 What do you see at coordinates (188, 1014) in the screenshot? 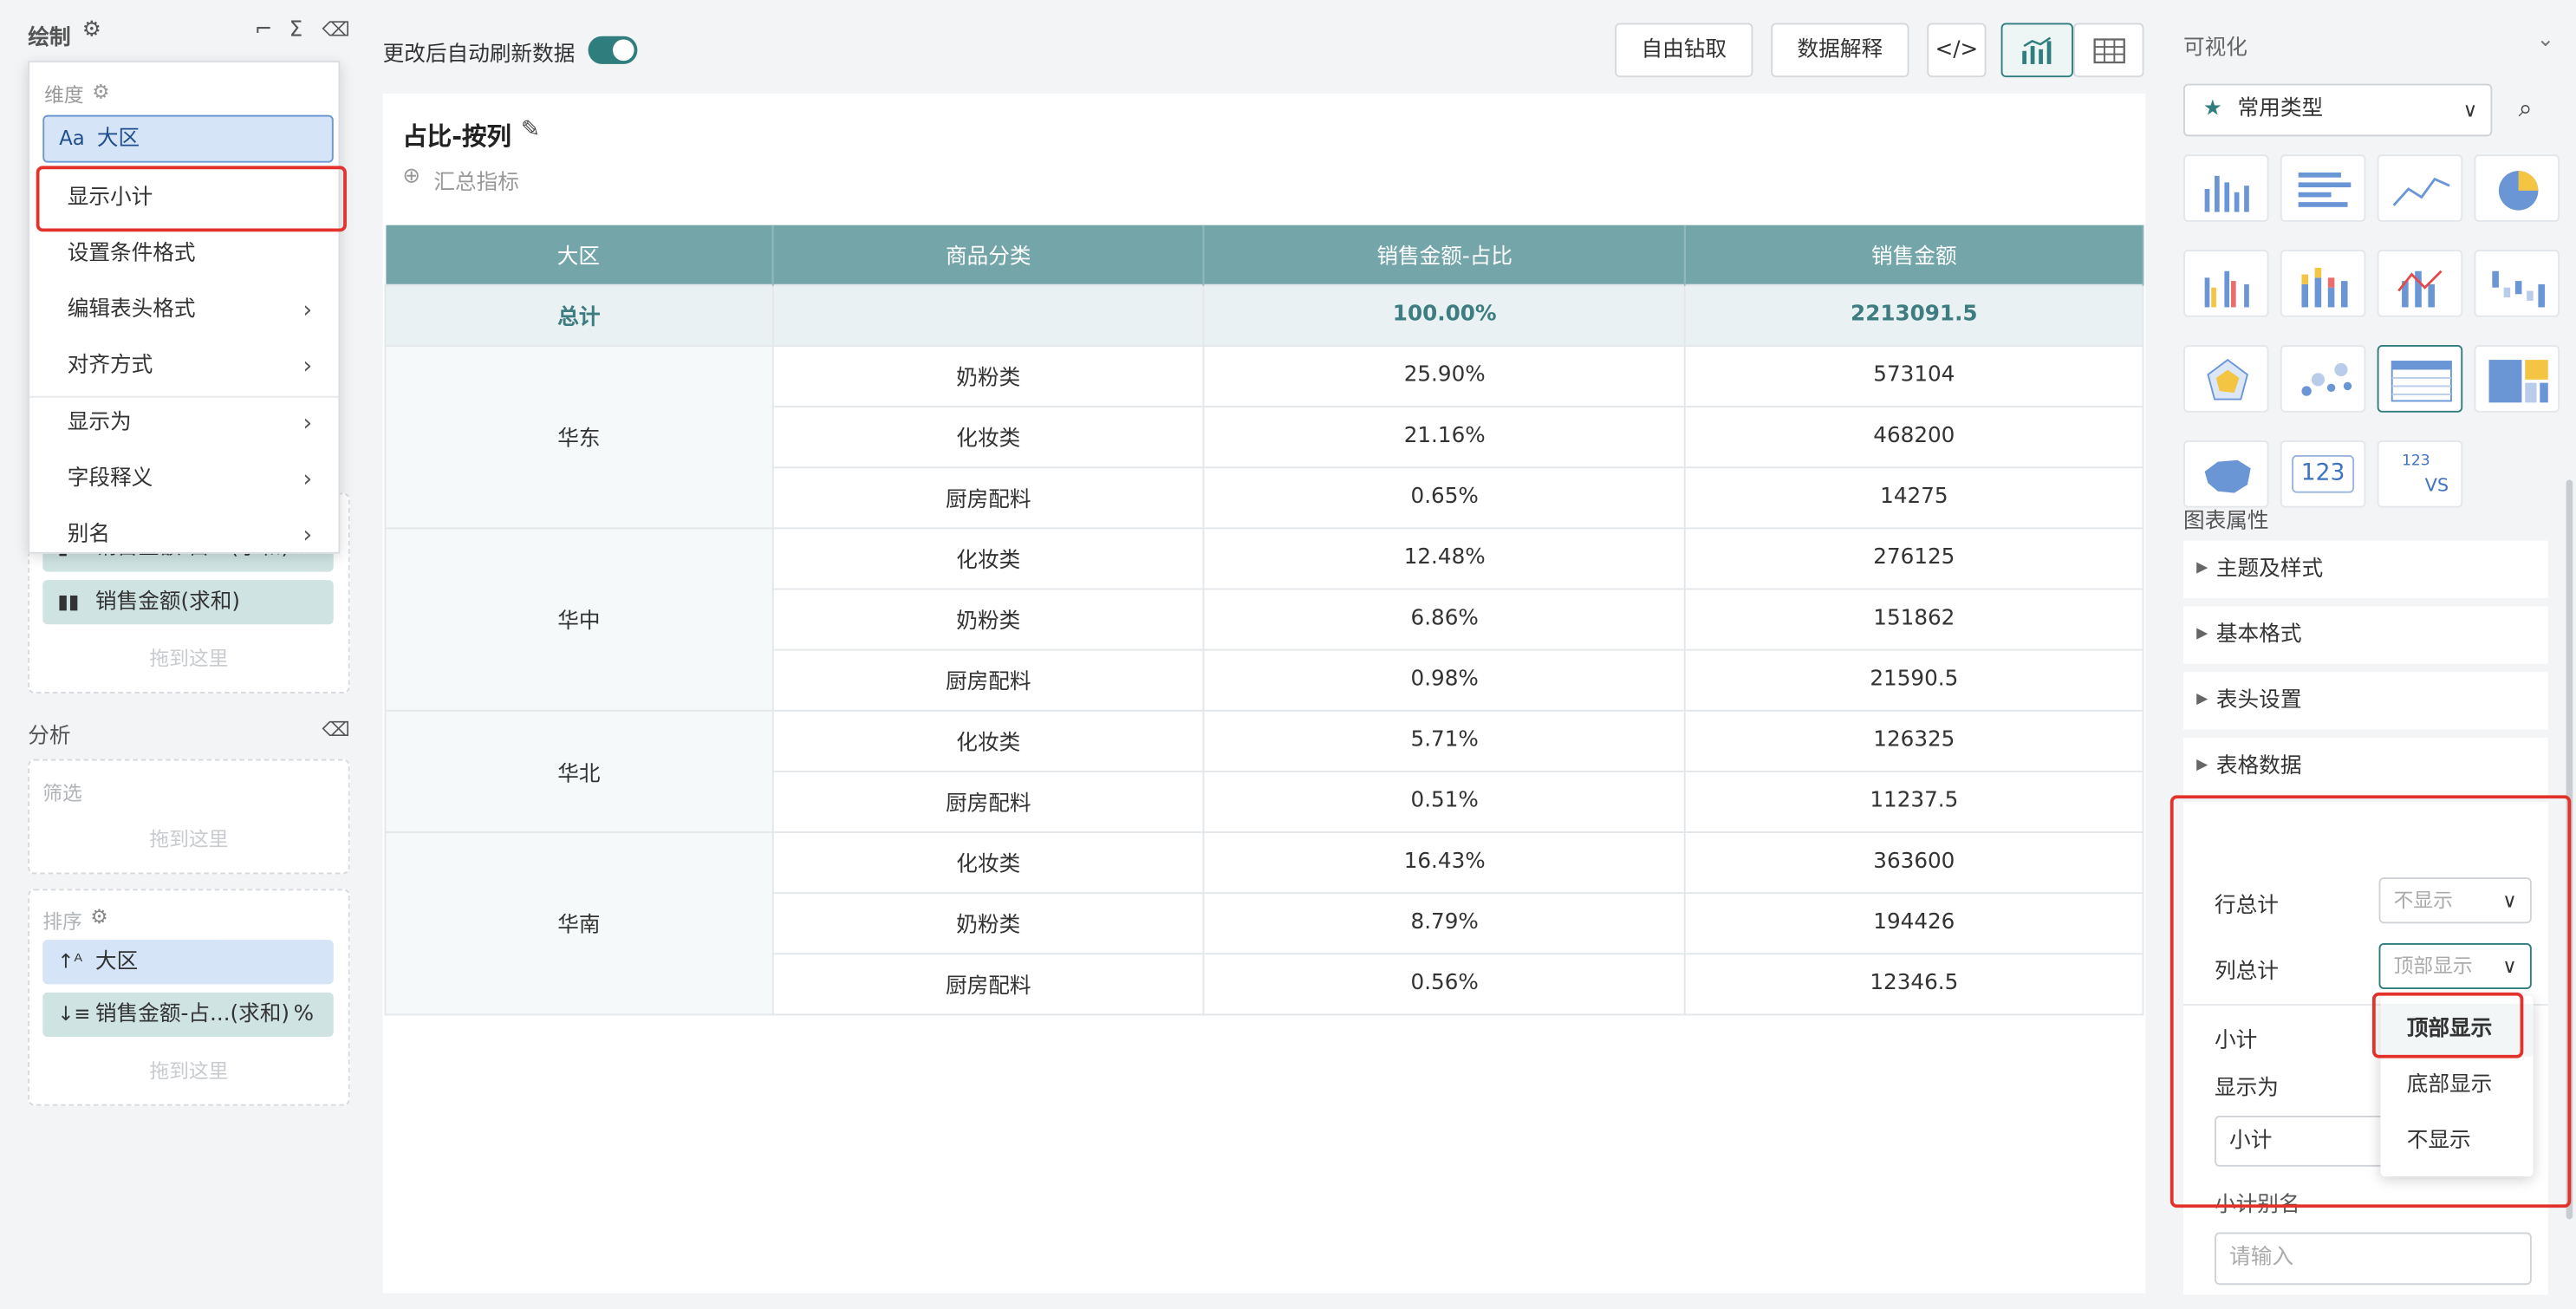
I see `sort-pill-amount: ↓≡ 销售金额-占...(求和) %` at bounding box center [188, 1014].